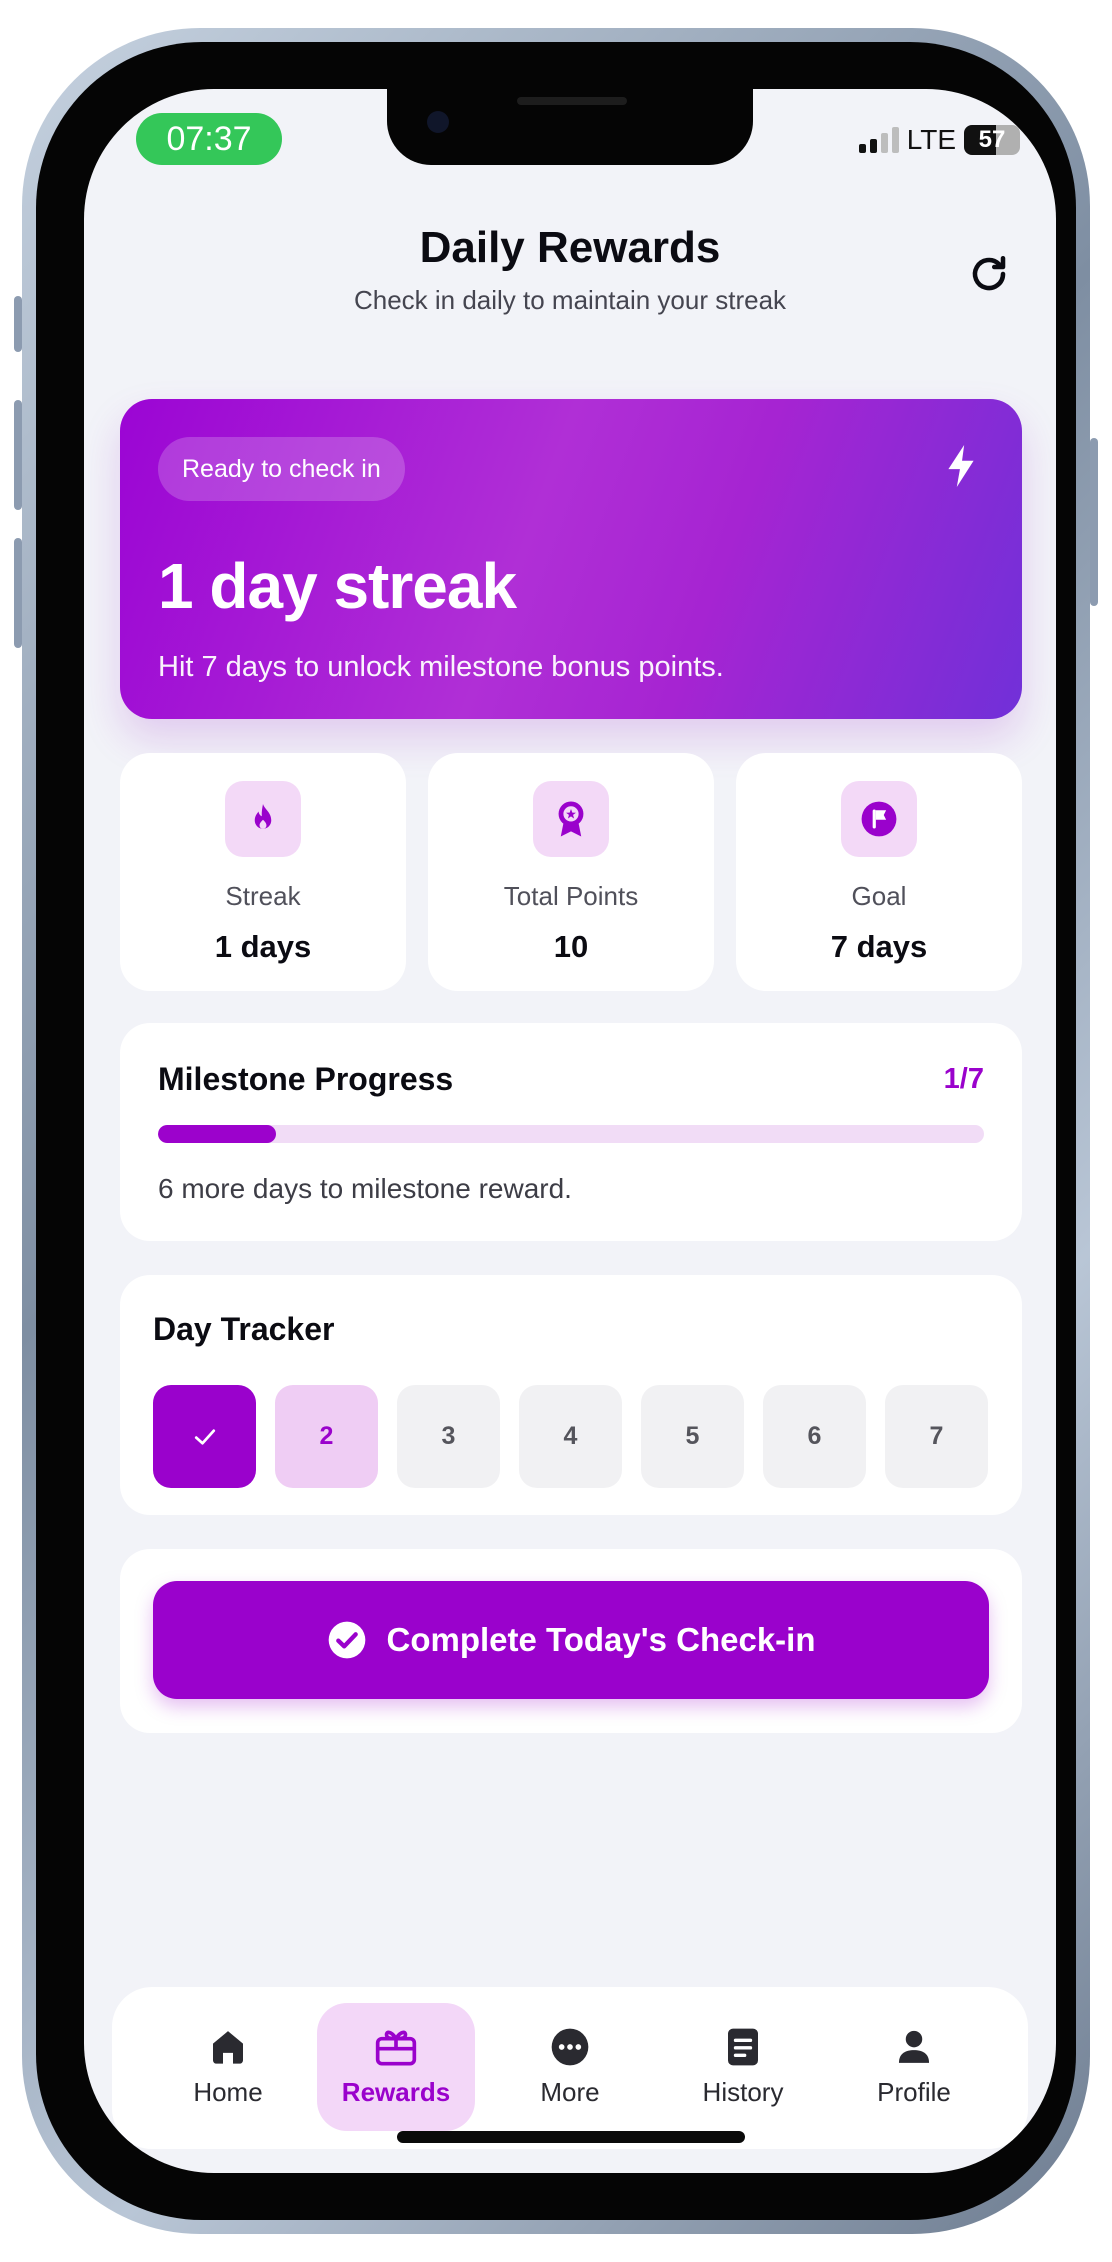 This screenshot has height=2262, width=1112. What do you see at coordinates (346, 1640) in the screenshot?
I see `check-circle-icon` at bounding box center [346, 1640].